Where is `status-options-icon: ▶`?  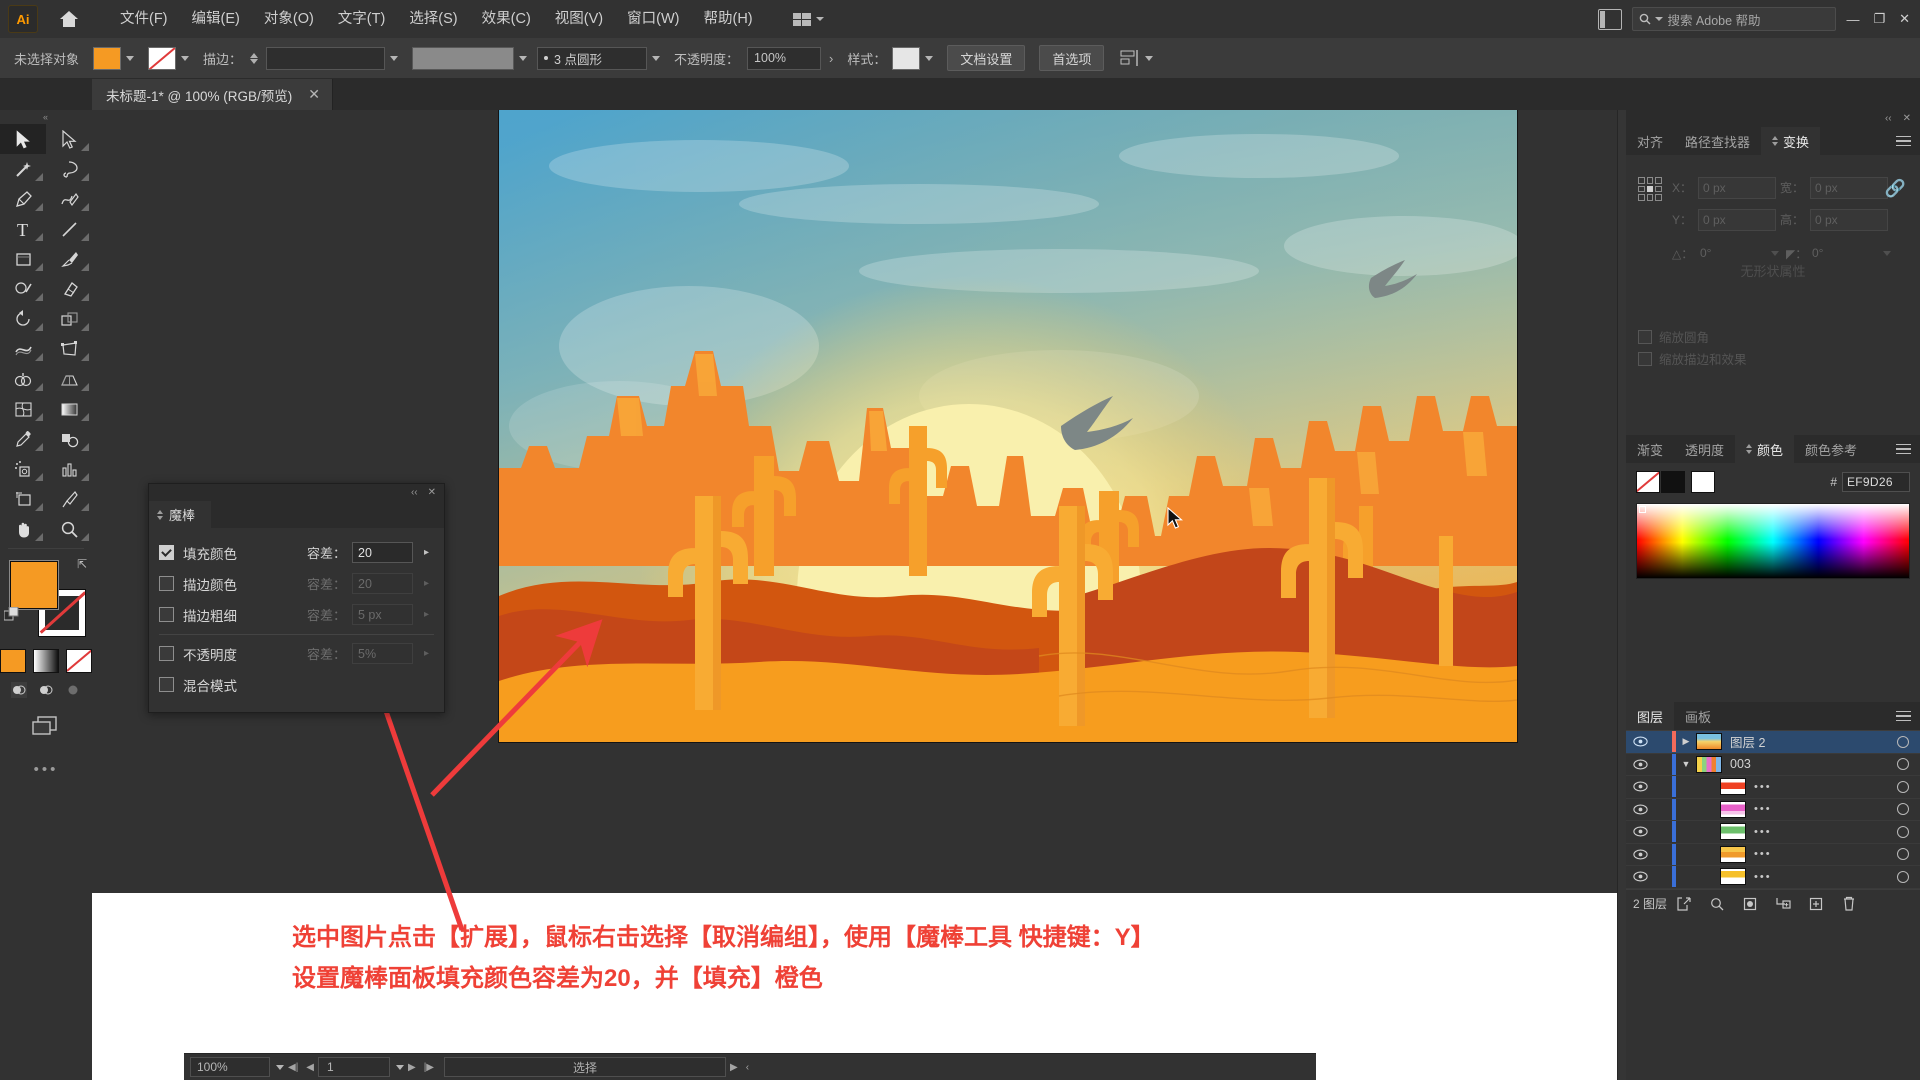 status-options-icon: ▶ is located at coordinates (734, 1067).